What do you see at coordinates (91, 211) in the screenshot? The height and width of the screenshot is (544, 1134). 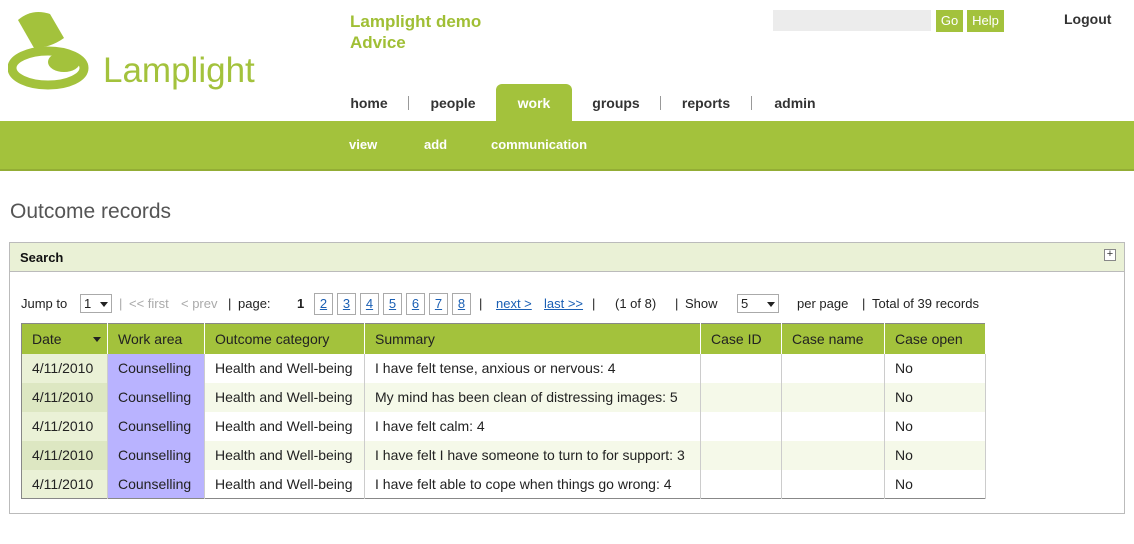 I see `page-title: Outcome records` at bounding box center [91, 211].